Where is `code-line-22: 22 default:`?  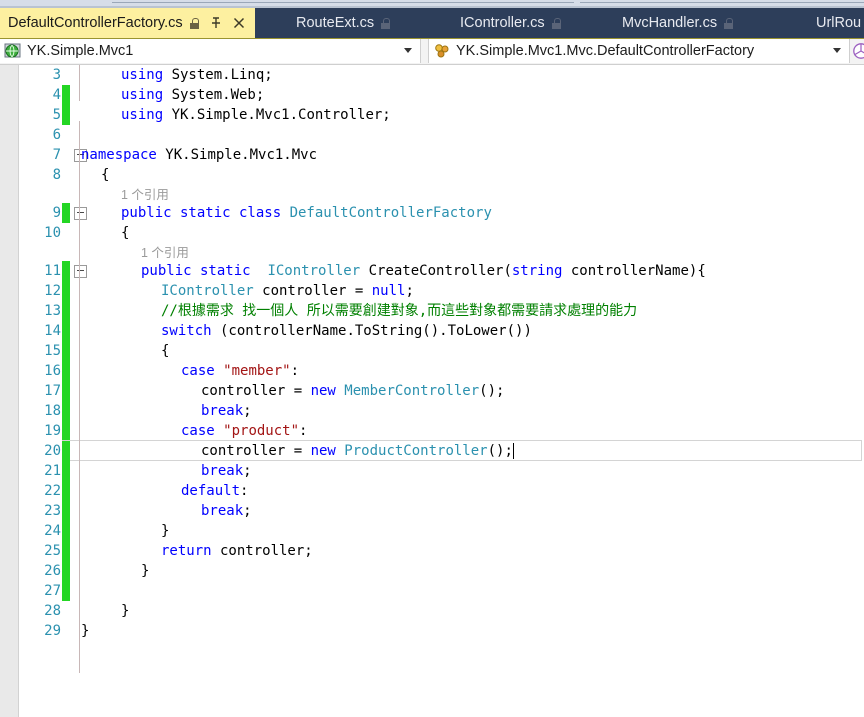
code-line-22: 22 default: is located at coordinates (441, 491).